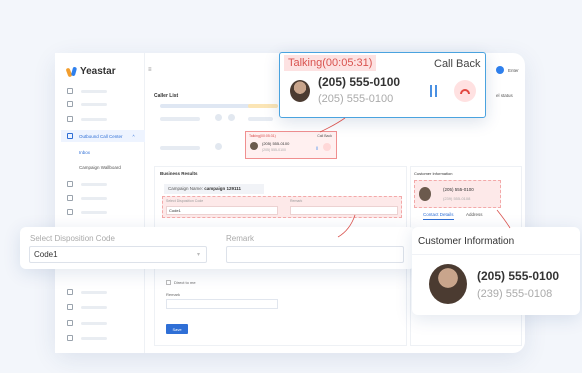 This screenshot has width=582, height=373. Describe the element at coordinates (503, 219) in the screenshot. I see `arrow-to-customer-callout` at that location.